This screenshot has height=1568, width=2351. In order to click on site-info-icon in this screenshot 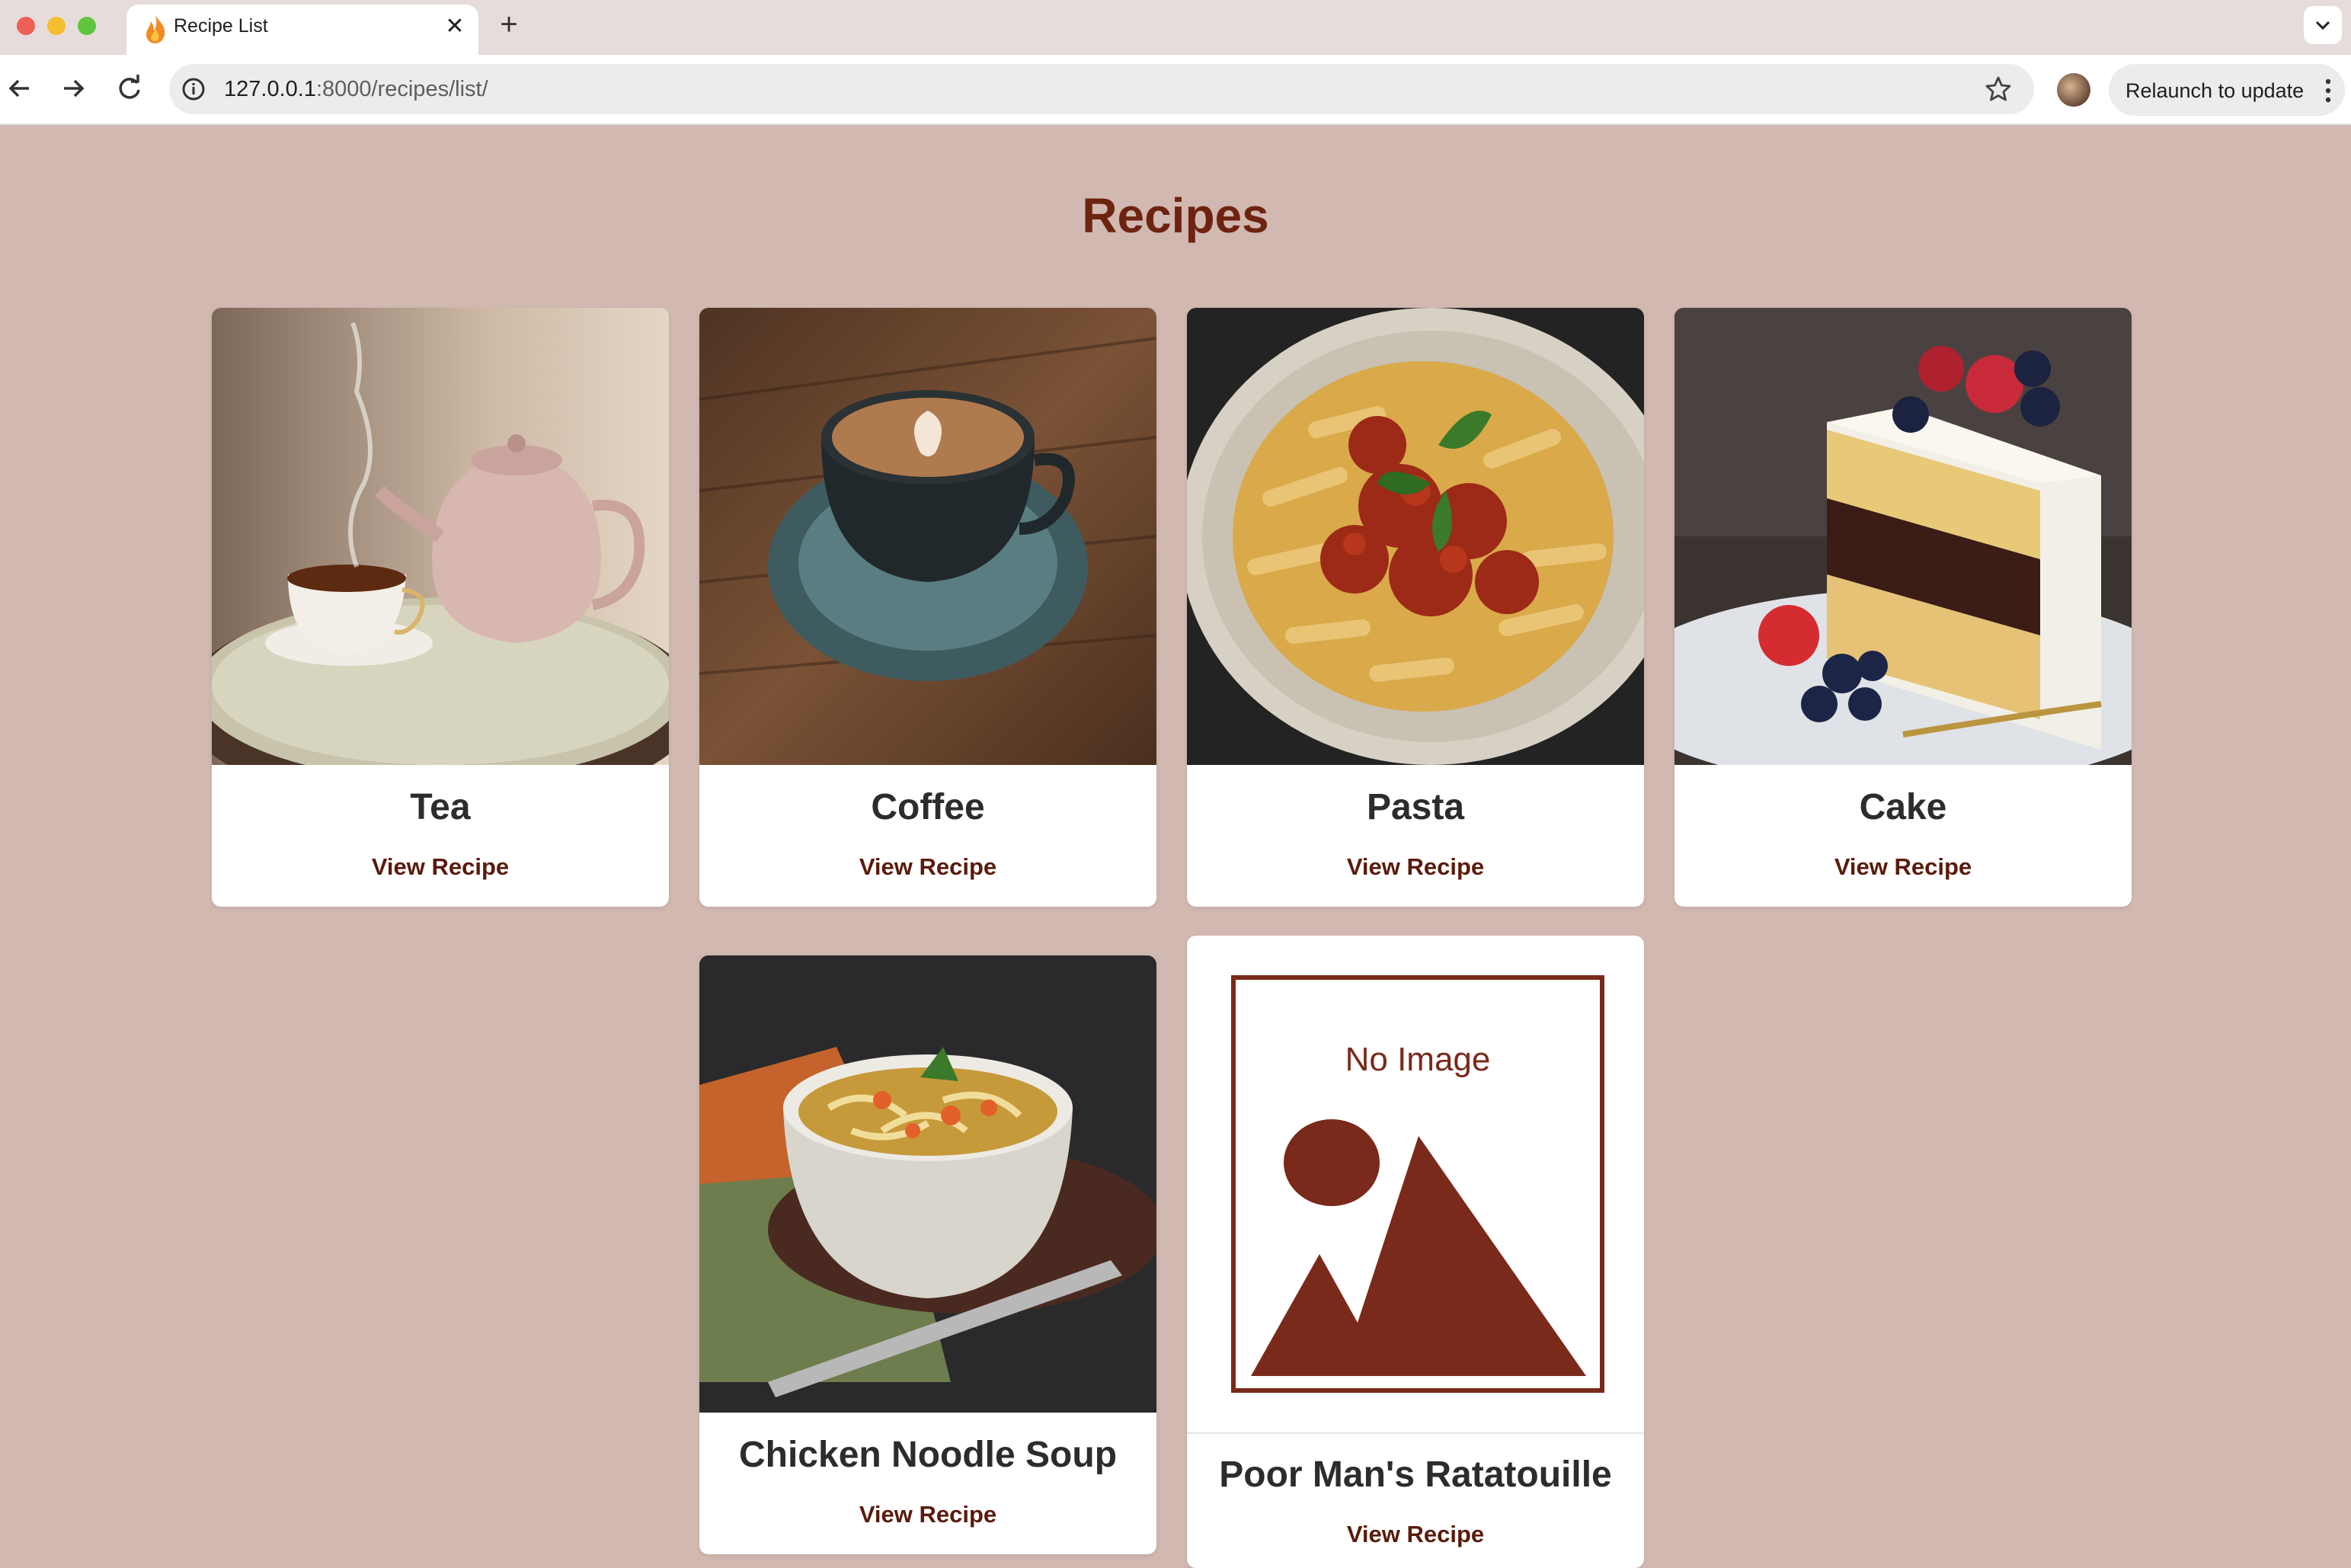, I will do `click(194, 89)`.